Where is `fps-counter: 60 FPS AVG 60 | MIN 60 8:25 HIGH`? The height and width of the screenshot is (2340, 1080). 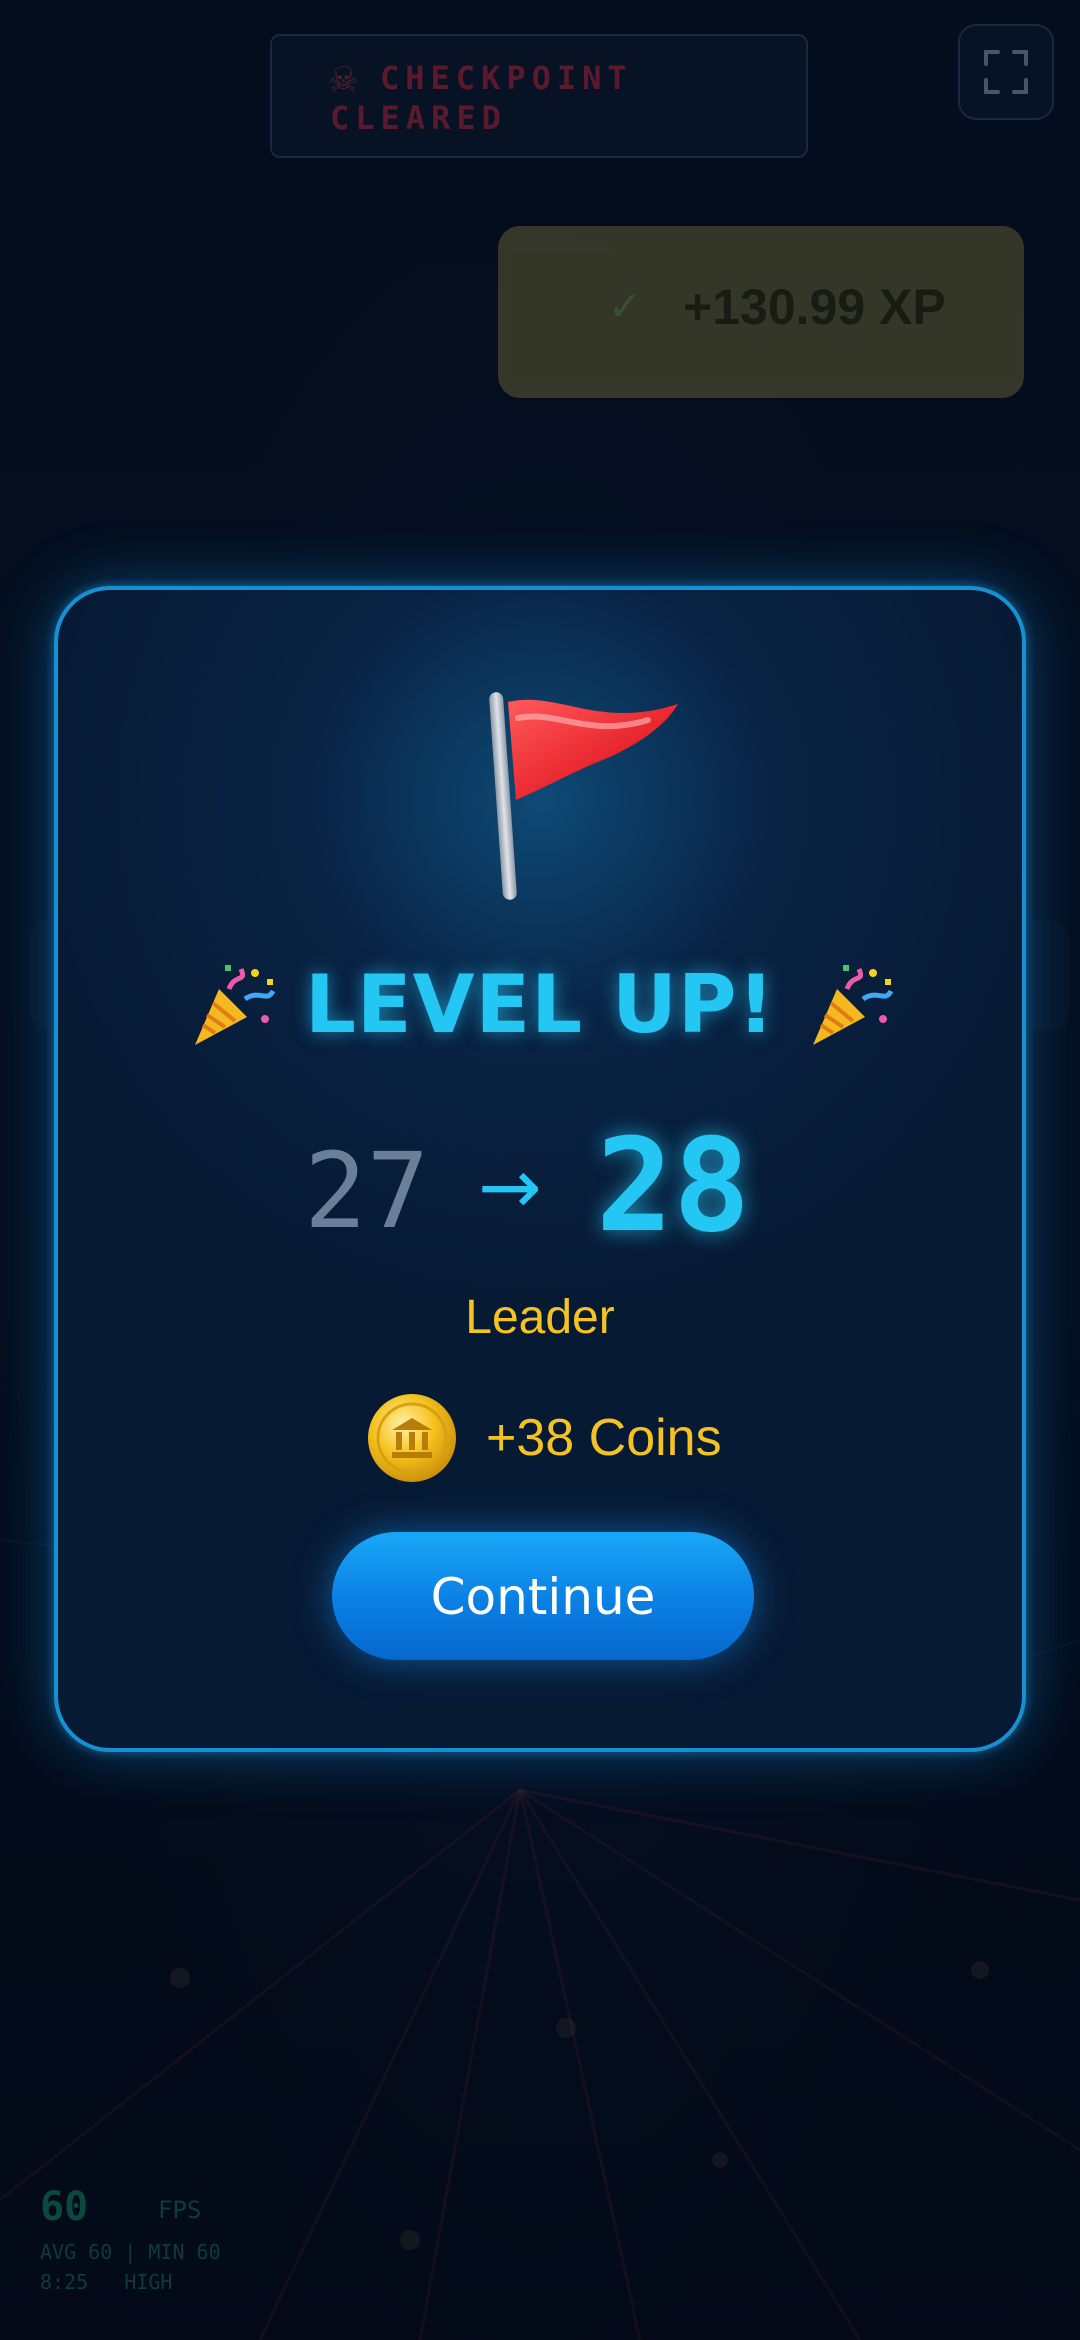 fps-counter: 60 FPS AVG 60 | MIN 60 8:25 HIGH is located at coordinates (145, 2235).